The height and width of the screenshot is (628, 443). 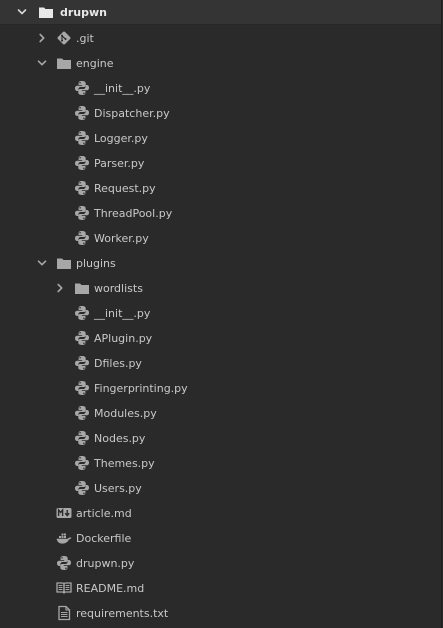 I want to click on tree-item-label: Worker.py, so click(x=121, y=238).